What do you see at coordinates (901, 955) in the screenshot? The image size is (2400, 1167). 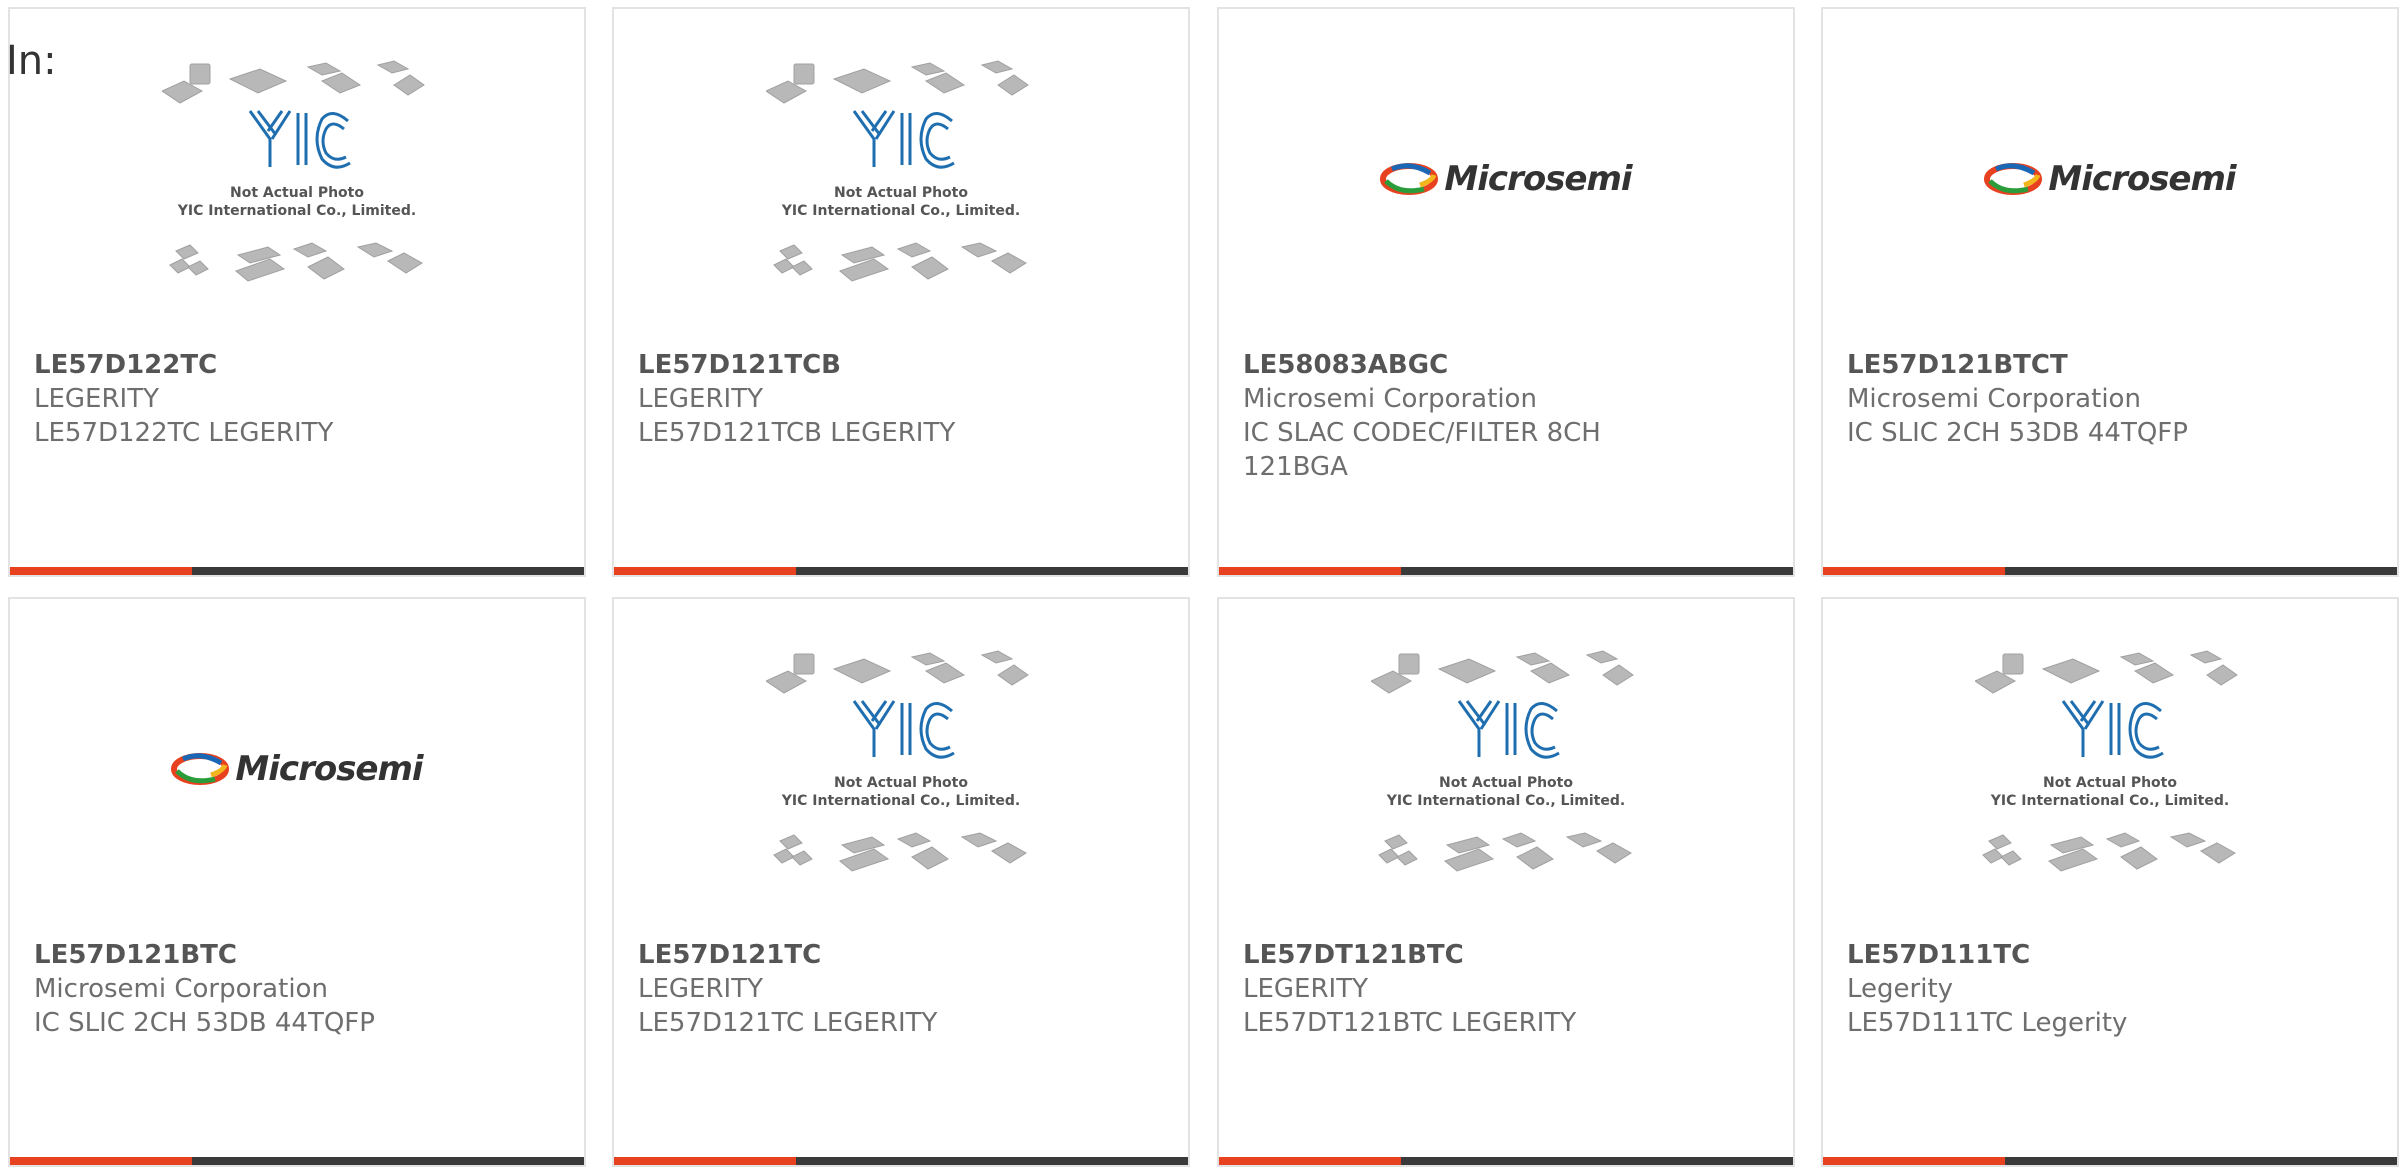 I see `part-number: LE57D121TC` at bounding box center [901, 955].